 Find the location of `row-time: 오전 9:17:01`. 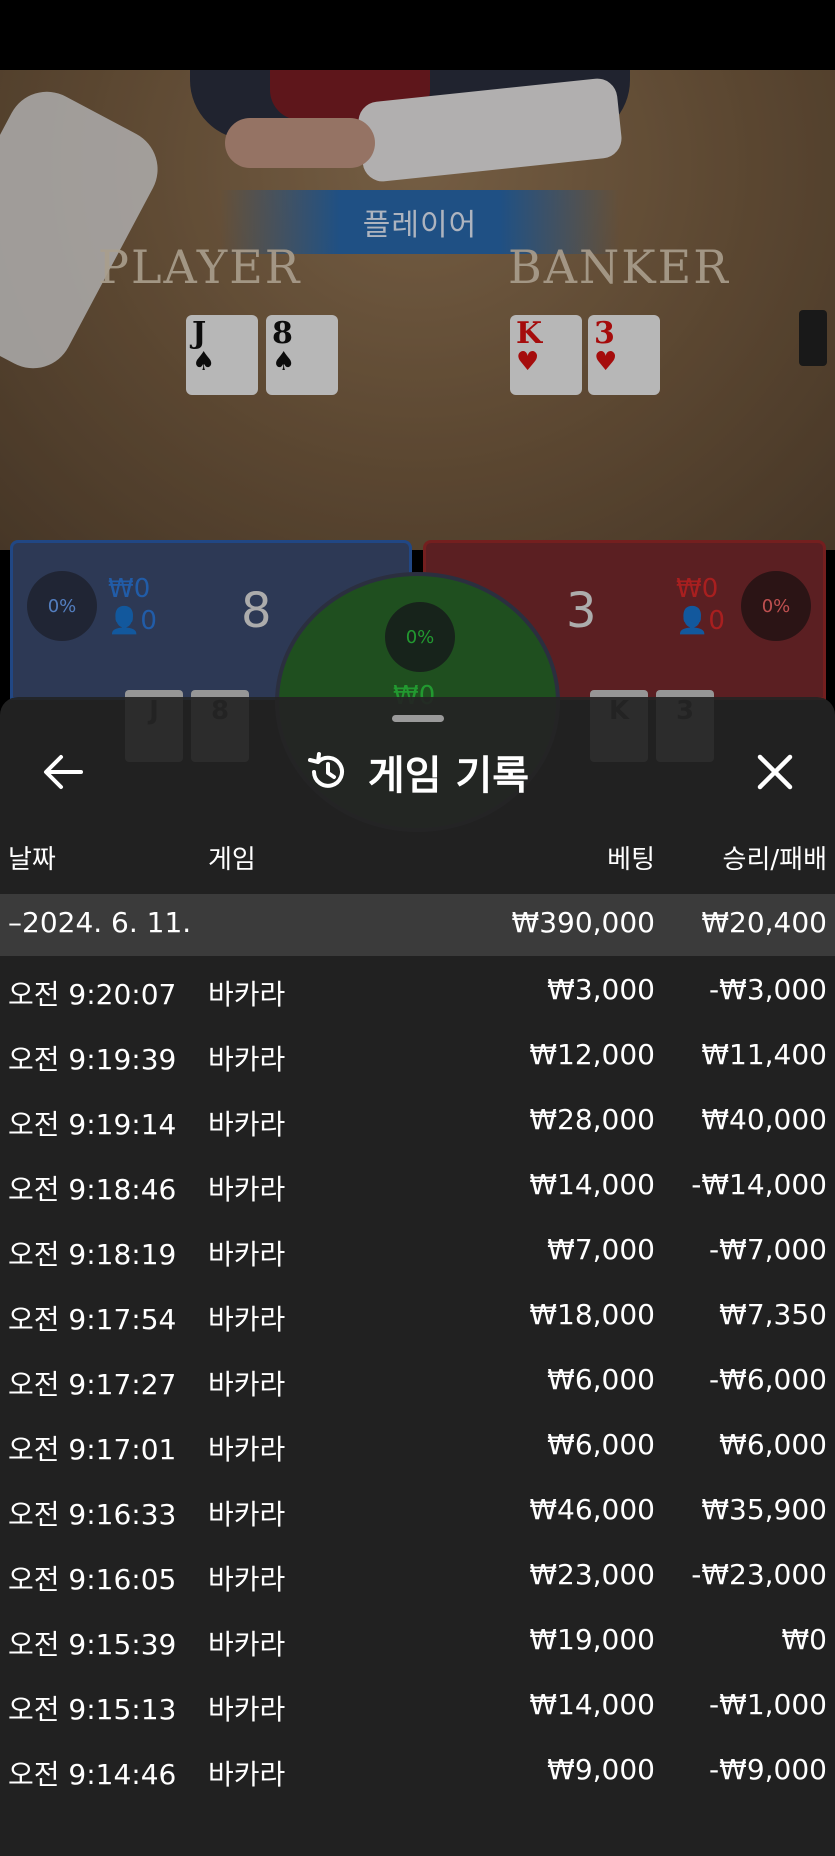

row-time: 오전 9:17:01 is located at coordinates (92, 1449).